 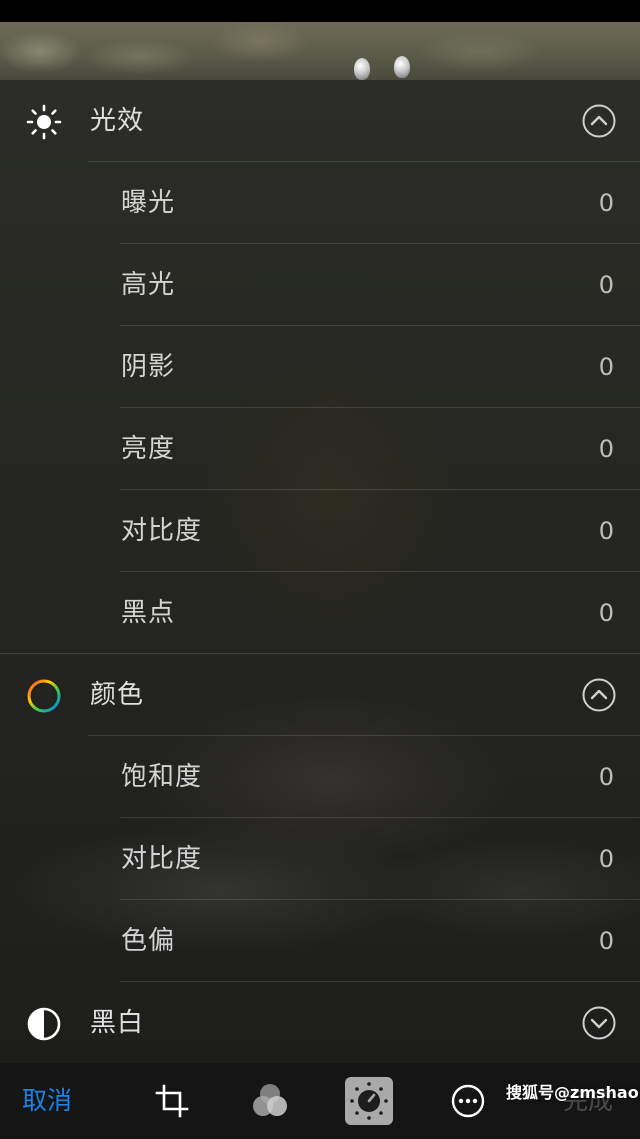 What do you see at coordinates (172, 1101) in the screenshot?
I see `crop-icon` at bounding box center [172, 1101].